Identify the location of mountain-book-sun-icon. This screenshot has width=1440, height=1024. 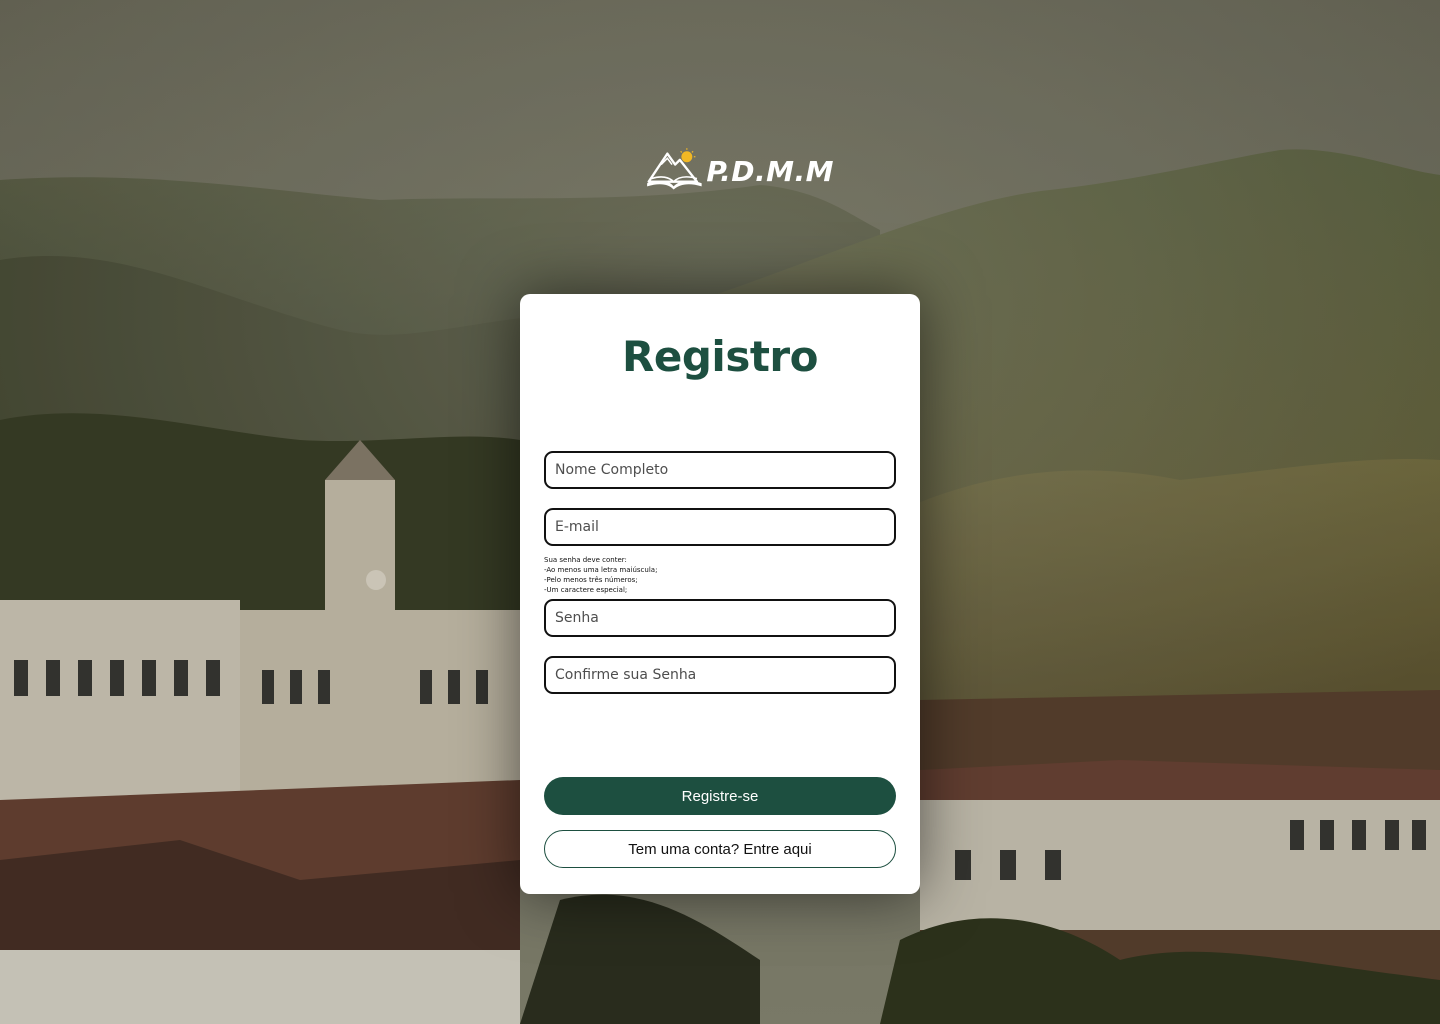
(674, 169).